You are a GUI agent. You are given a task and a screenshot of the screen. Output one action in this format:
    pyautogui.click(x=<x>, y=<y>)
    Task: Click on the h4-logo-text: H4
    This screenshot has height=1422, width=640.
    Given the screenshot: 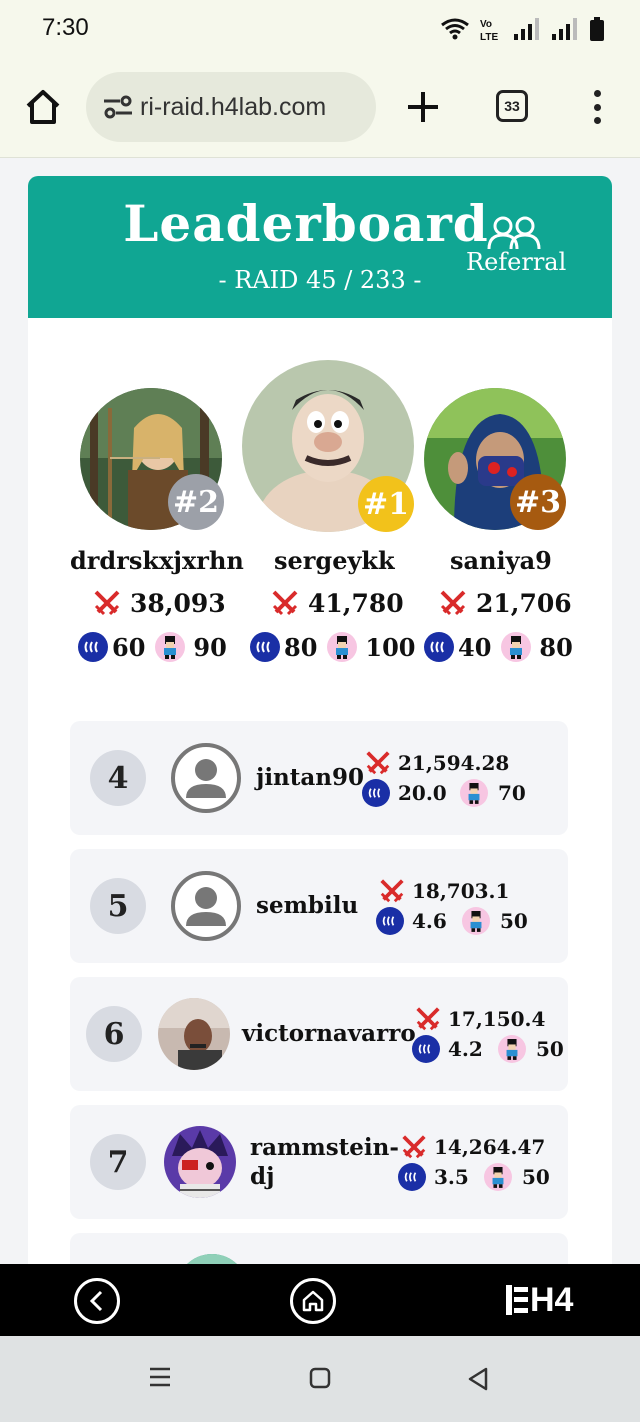 What is the action you would take?
    pyautogui.click(x=552, y=1300)
    